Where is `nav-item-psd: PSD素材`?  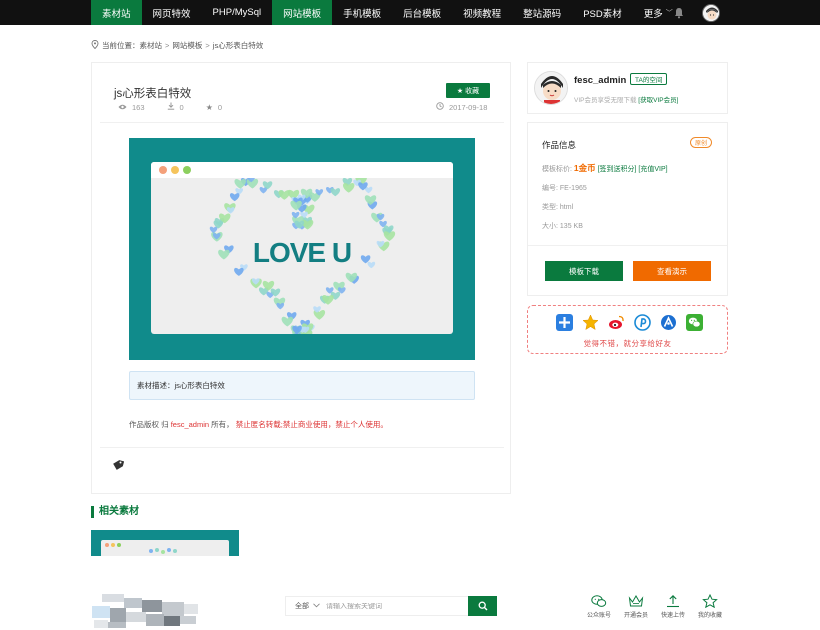 nav-item-psd: PSD素材 is located at coordinates (602, 12).